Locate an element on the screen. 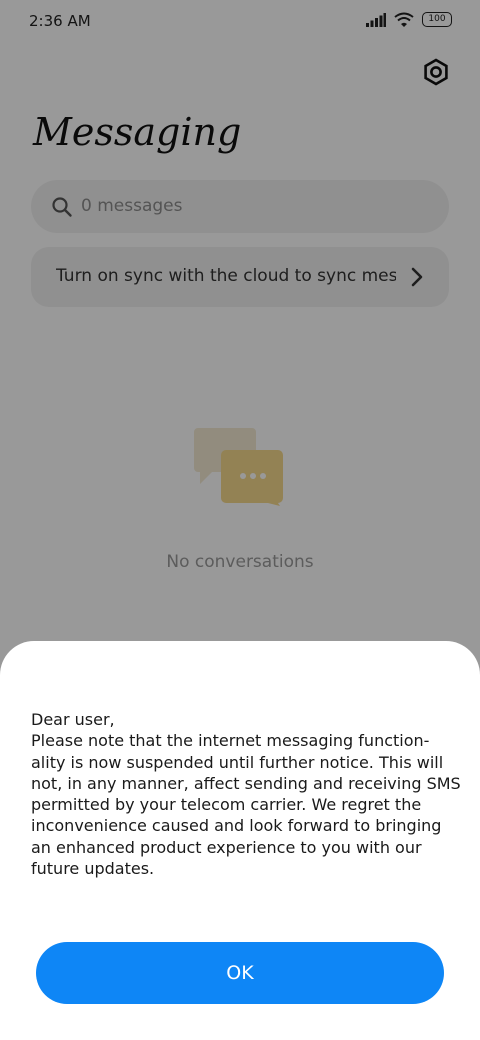 The height and width of the screenshot is (1040, 480). ok-button: OK is located at coordinates (240, 973).